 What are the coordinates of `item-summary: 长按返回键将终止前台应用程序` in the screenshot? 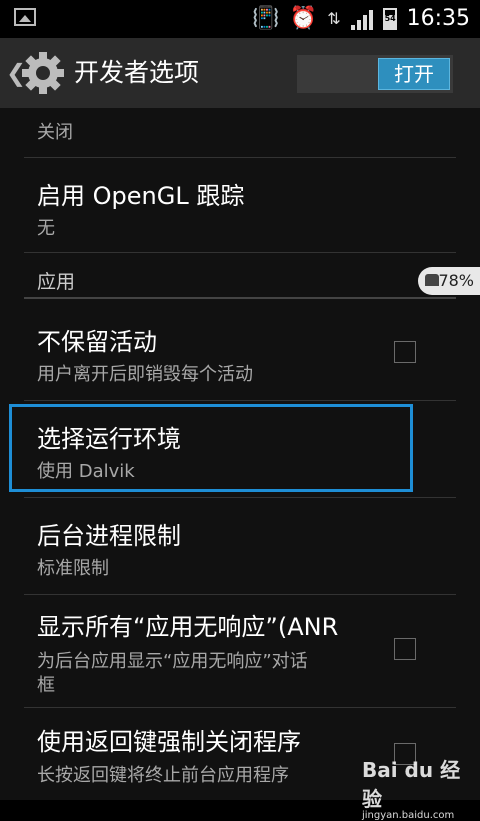 It's located at (163, 775).